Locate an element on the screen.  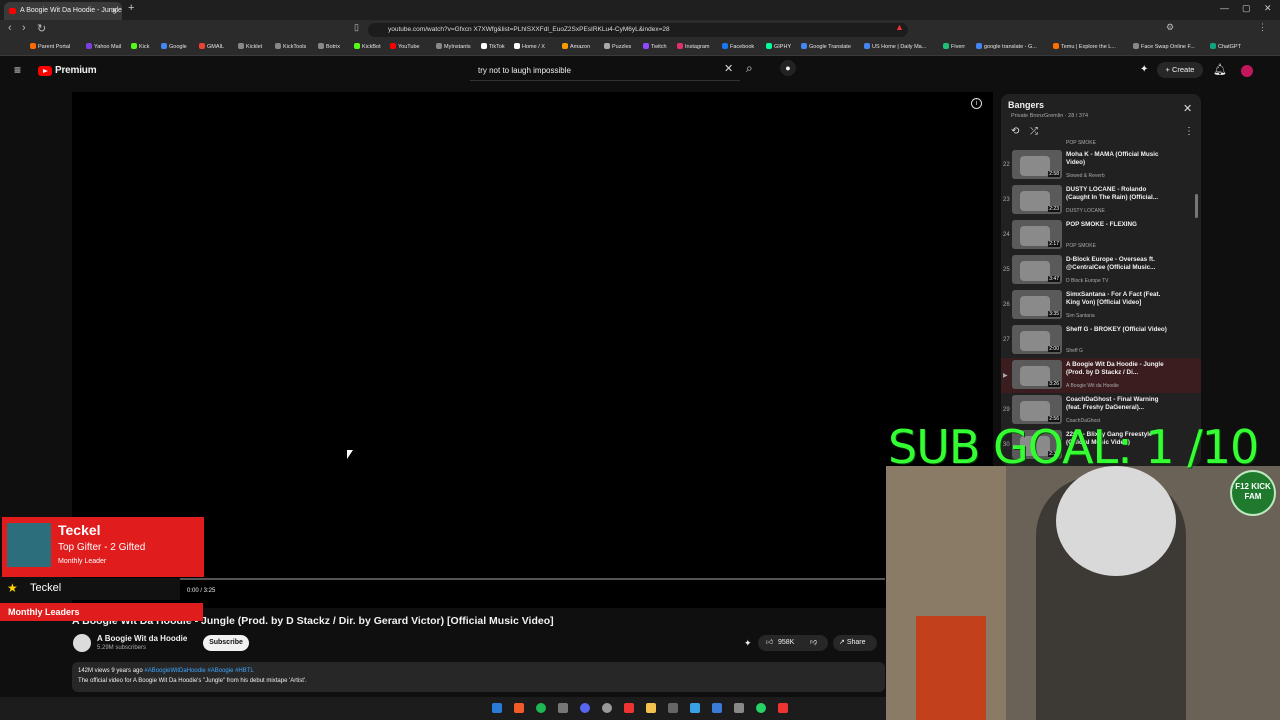
search-input: try not to laugh impossible is located at coordinates (605, 70).